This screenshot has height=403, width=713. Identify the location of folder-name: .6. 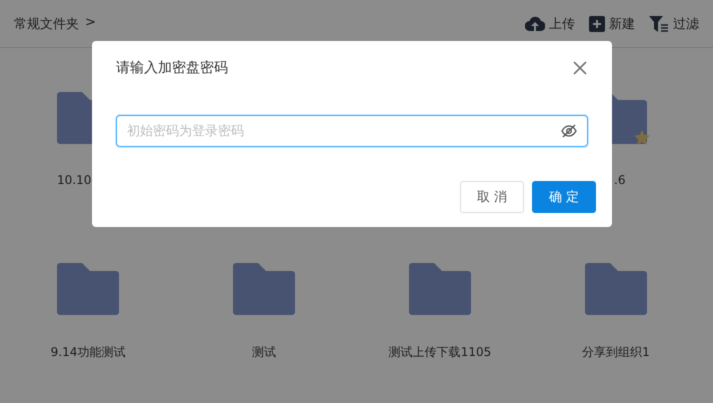
(619, 180).